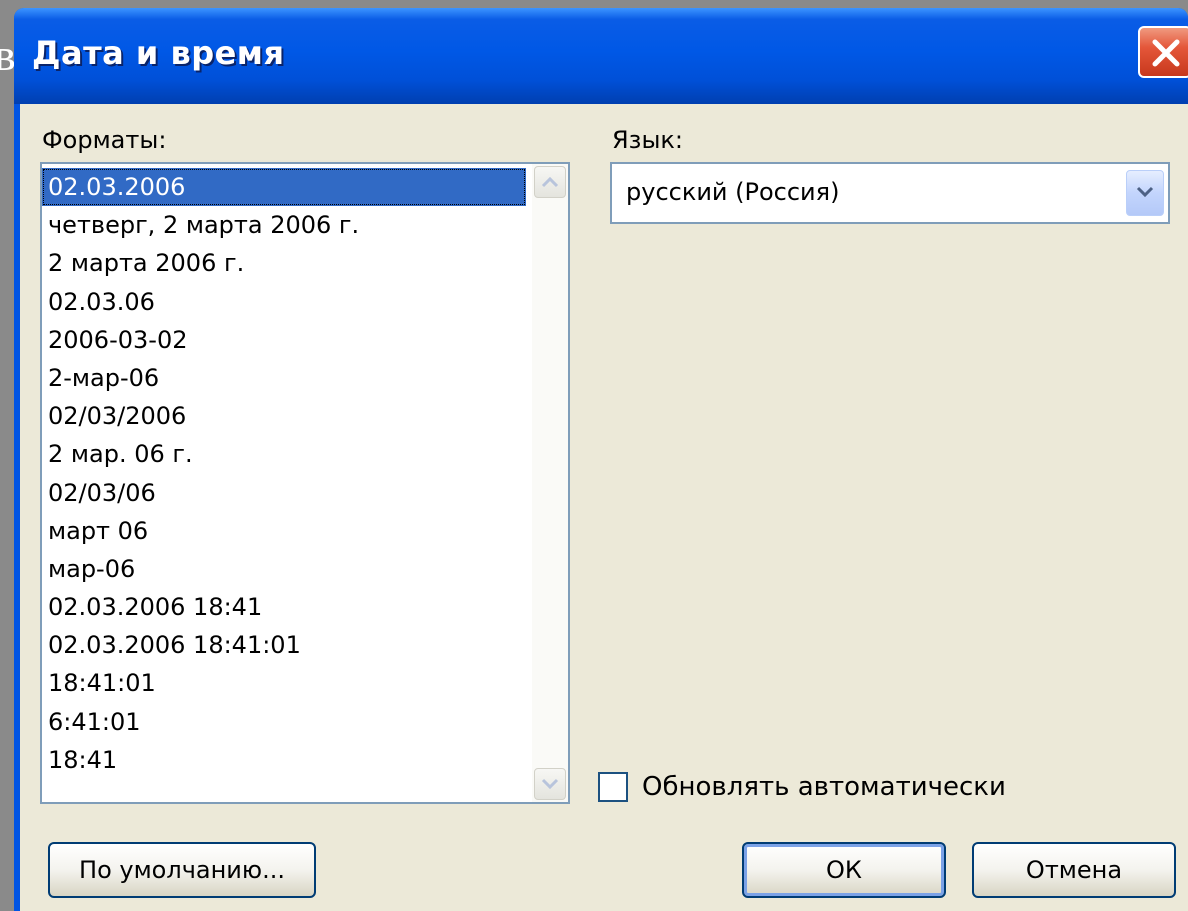 The width and height of the screenshot is (1188, 911). Describe the element at coordinates (104, 140) in the screenshot. I see `formats-label: Форматы:` at that location.